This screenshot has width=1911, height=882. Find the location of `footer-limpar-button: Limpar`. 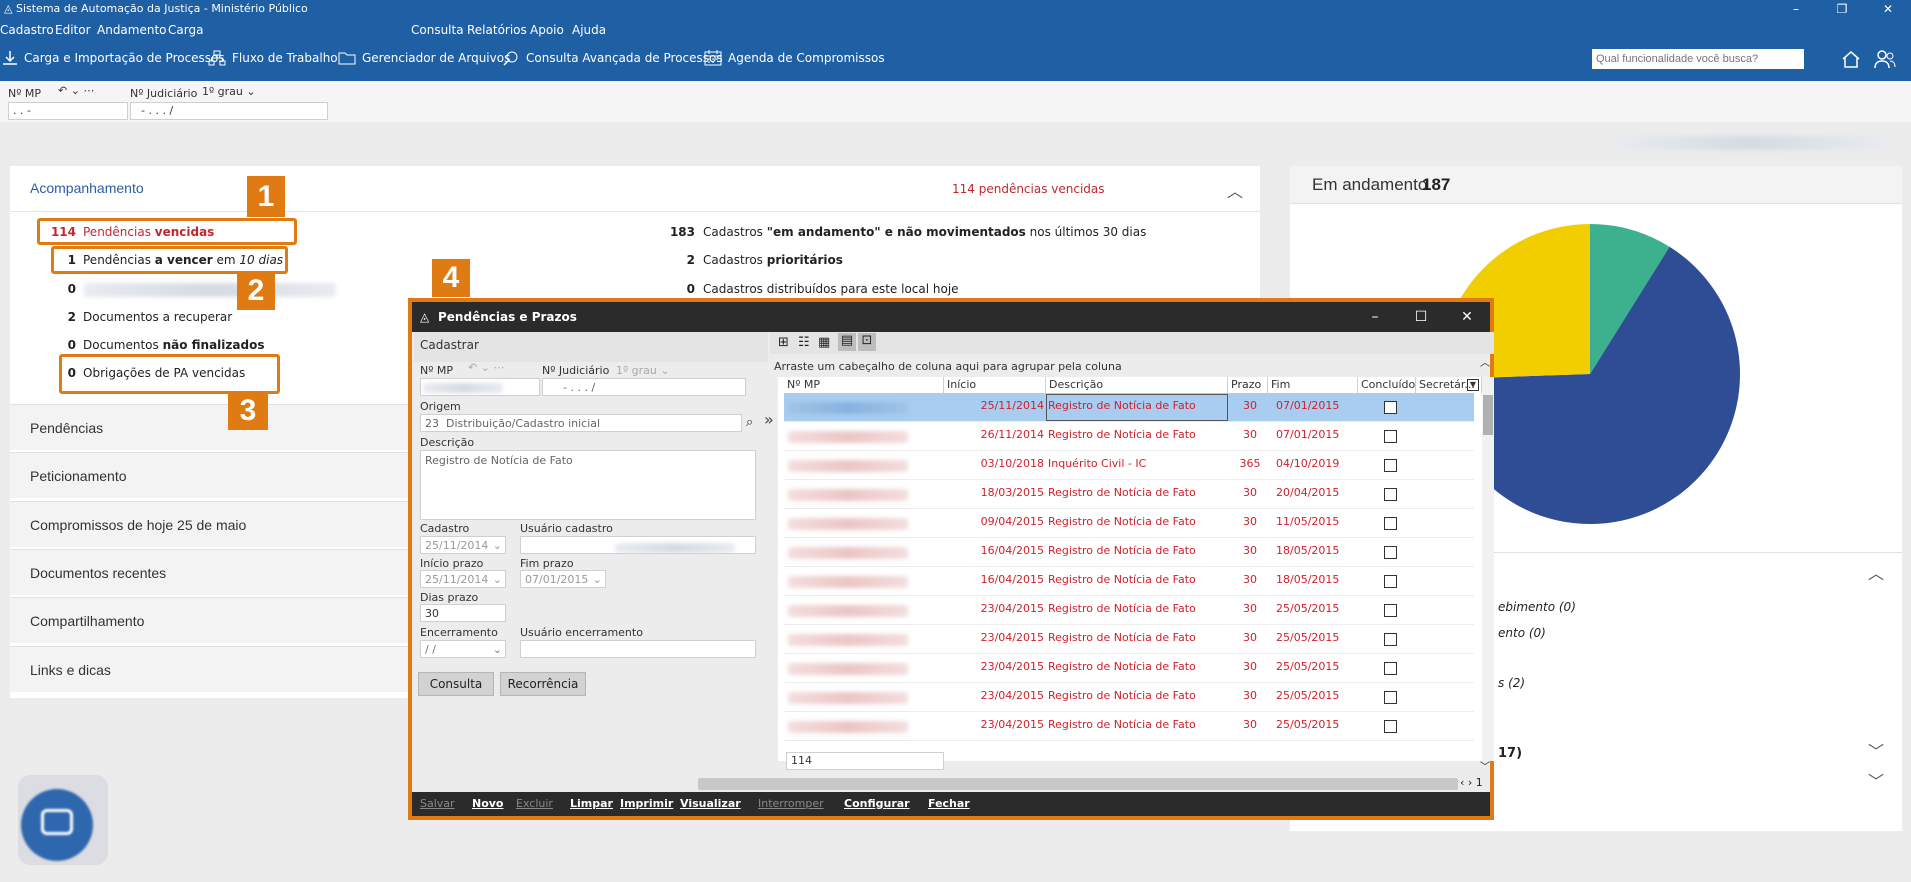

footer-limpar-button: Limpar is located at coordinates (591, 804).